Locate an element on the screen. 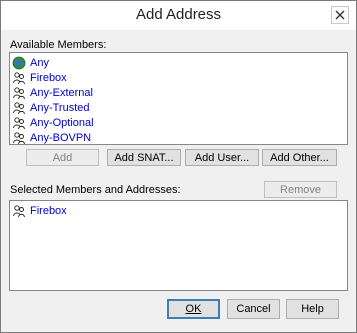  list-item: Any-BOVPN is located at coordinates (52, 137).